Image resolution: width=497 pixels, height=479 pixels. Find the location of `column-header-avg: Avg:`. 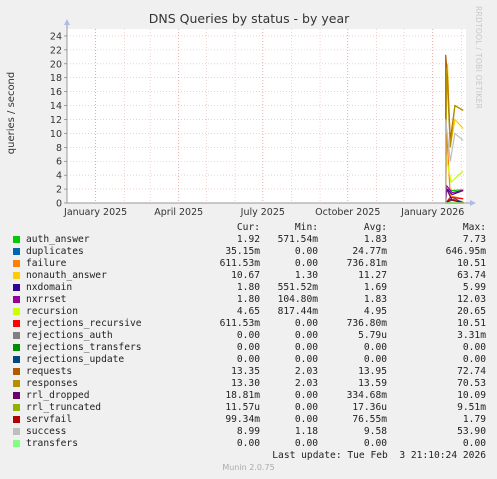

column-header-avg: Avg: is located at coordinates (375, 227).